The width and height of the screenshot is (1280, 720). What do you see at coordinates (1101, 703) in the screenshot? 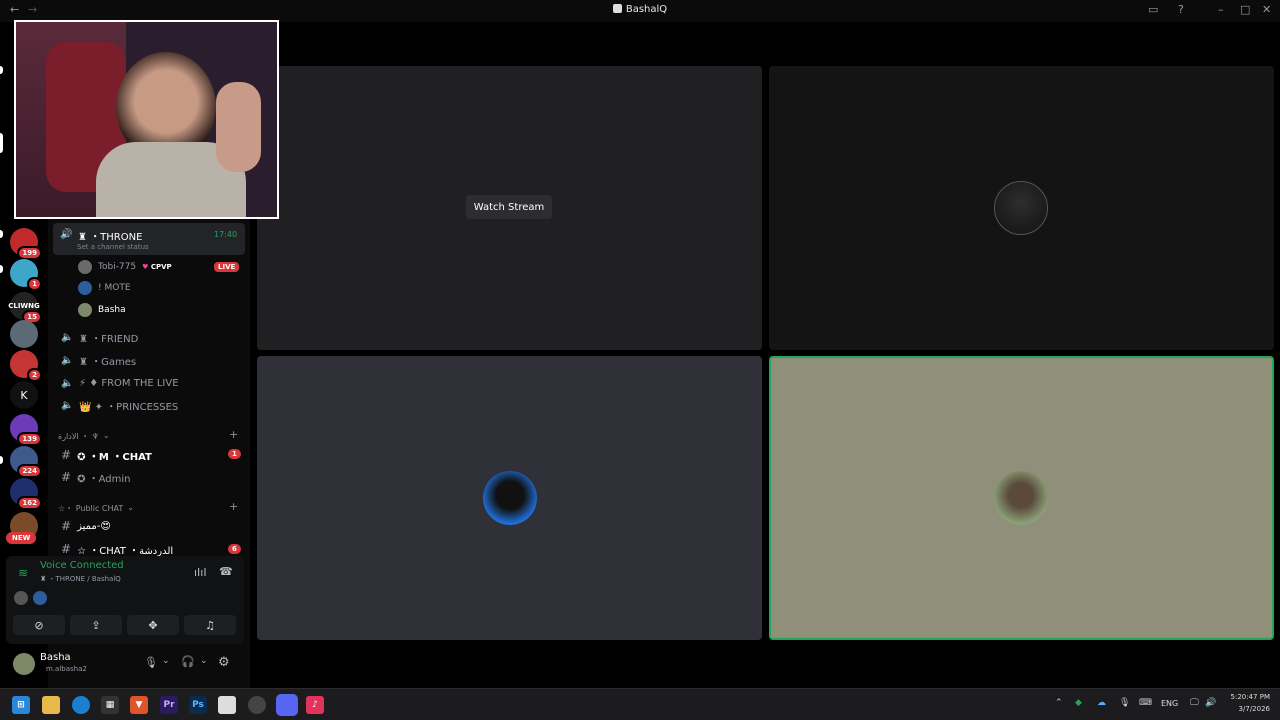
I see `cloud-icon: ☁` at bounding box center [1101, 703].